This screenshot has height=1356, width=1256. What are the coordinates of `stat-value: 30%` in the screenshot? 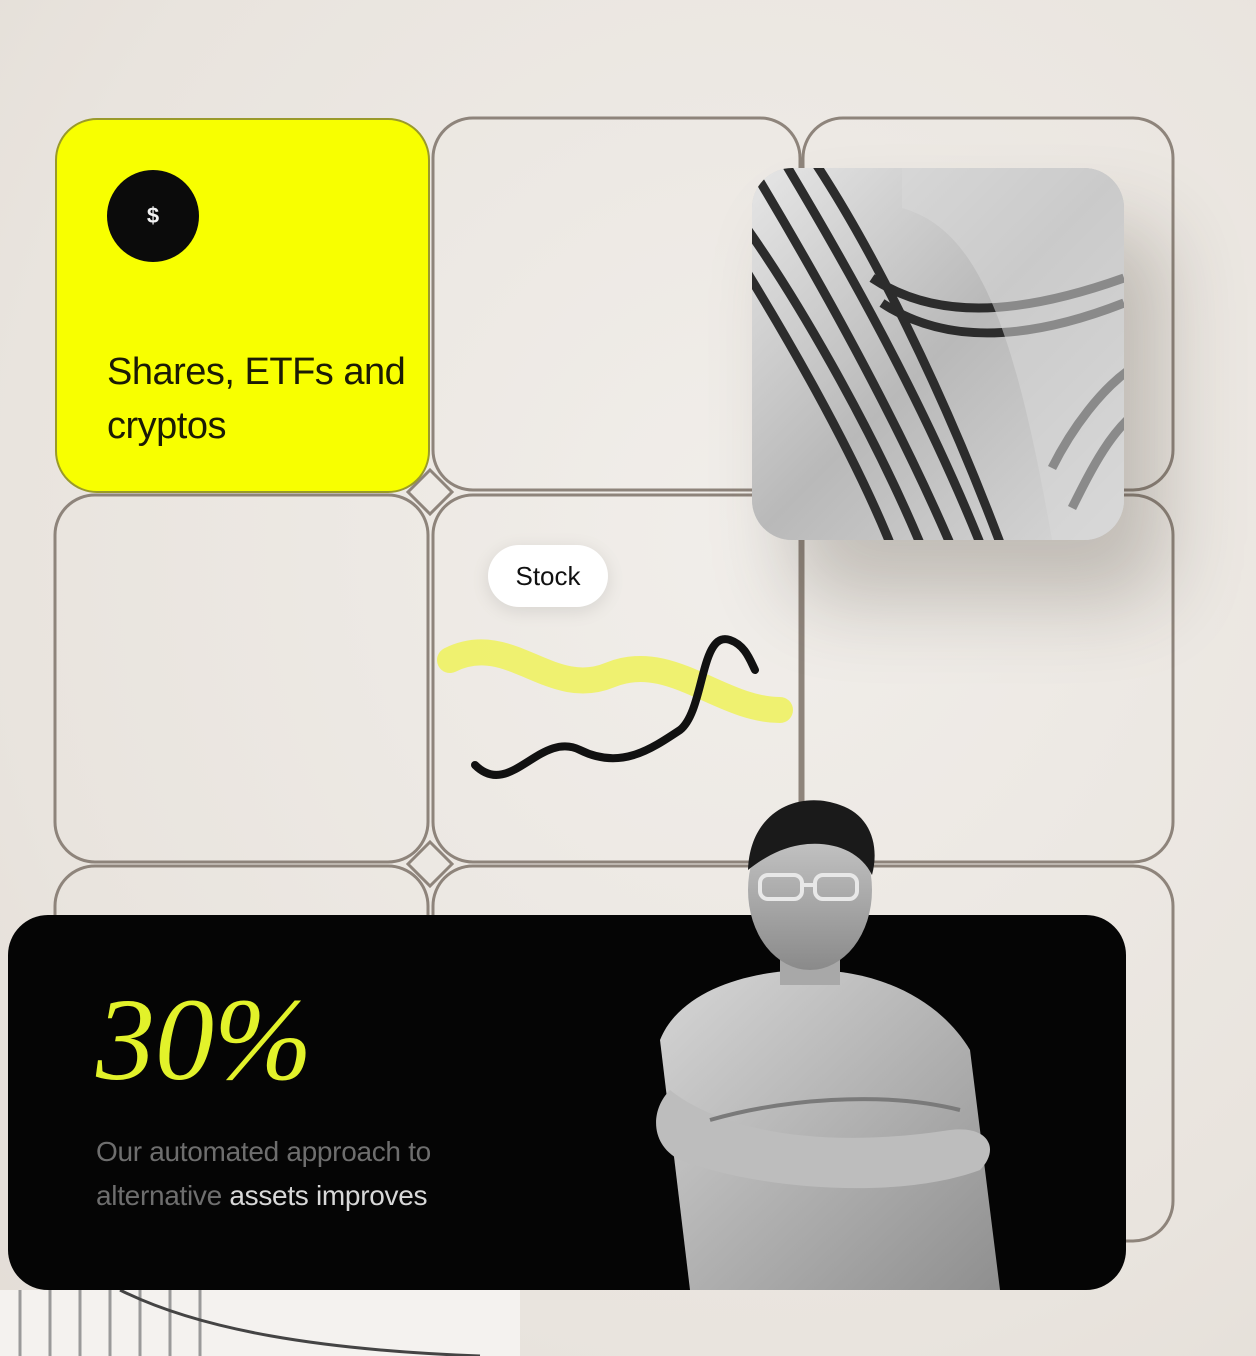 It's located at (204, 1039).